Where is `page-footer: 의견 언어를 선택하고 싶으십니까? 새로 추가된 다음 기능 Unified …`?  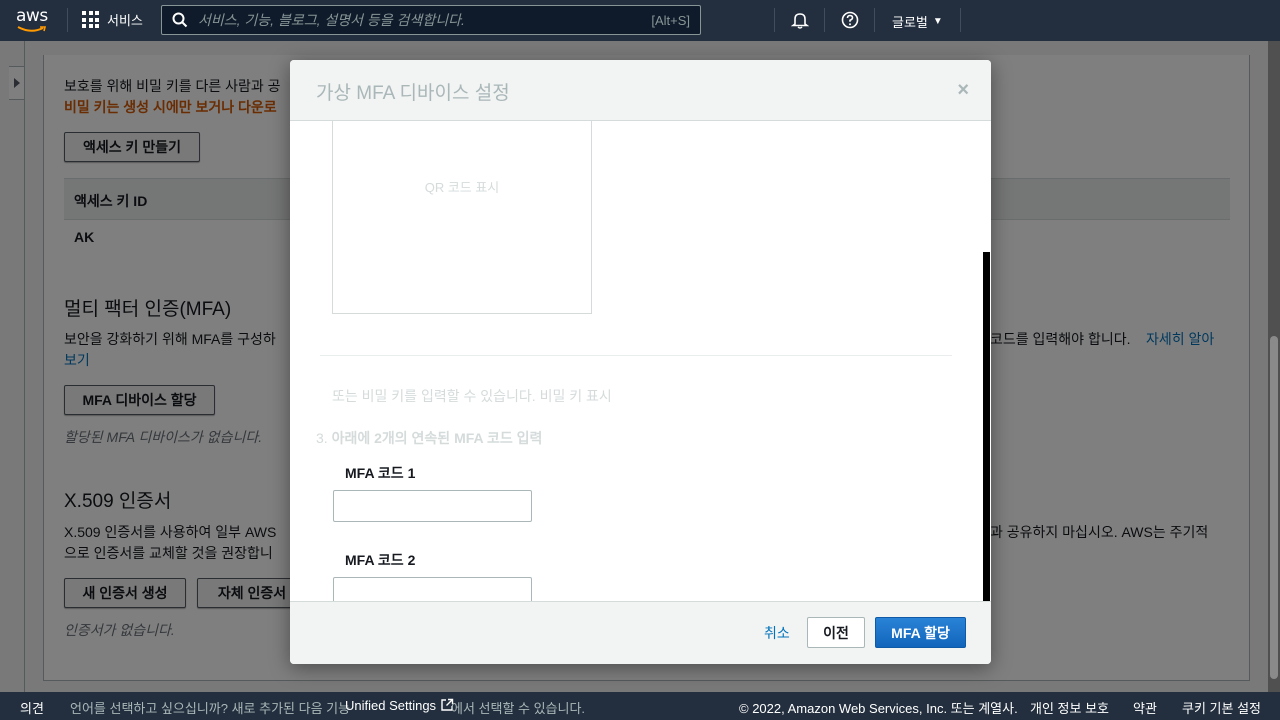 page-footer: 의견 언어를 선택하고 싶으십니까? 새로 추가된 다음 기능 Unified … is located at coordinates (640, 706).